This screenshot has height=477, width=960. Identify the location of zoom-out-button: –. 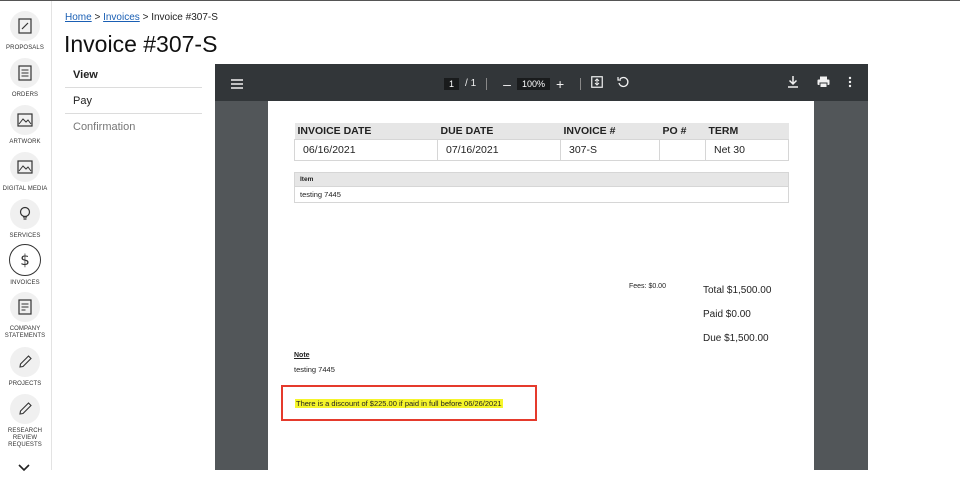
(507, 84).